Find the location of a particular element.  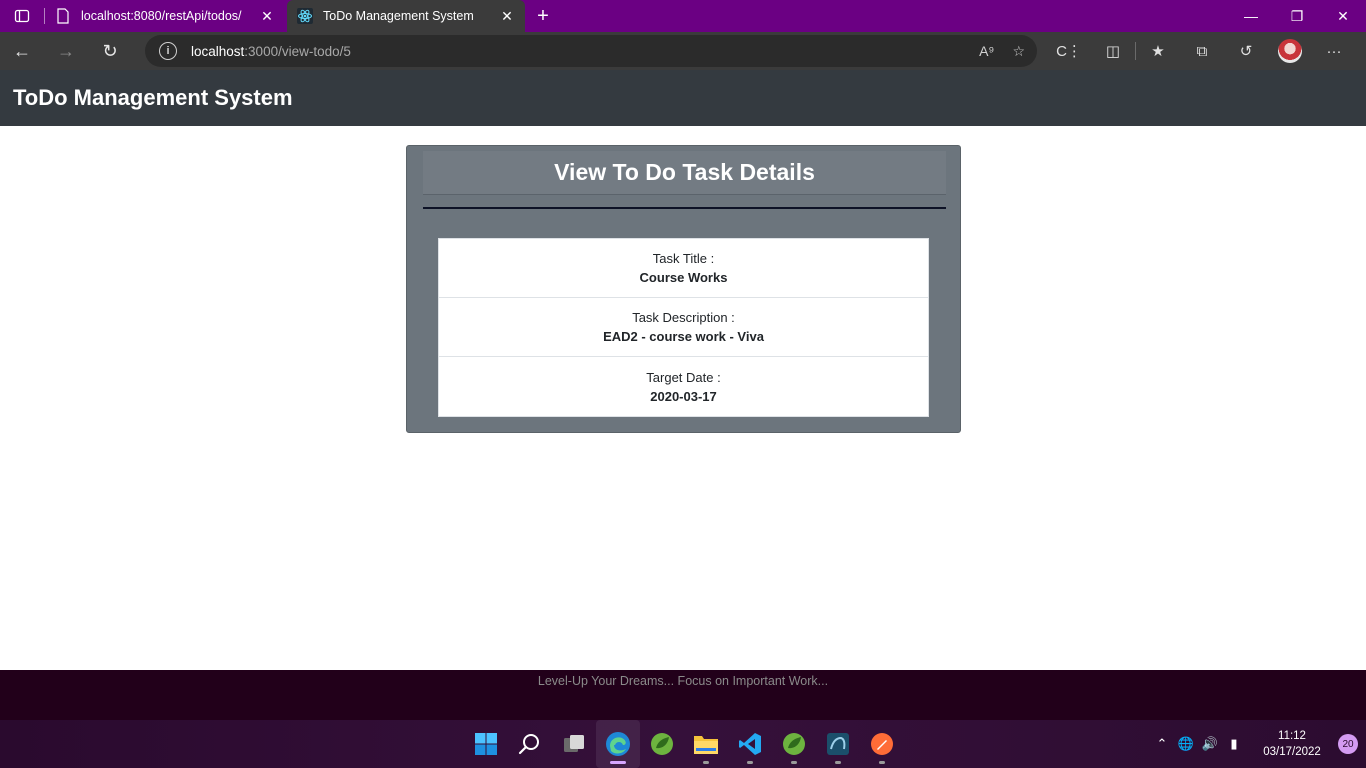

url-text: localhost:3000/view-todo/5 is located at coordinates (585, 51).